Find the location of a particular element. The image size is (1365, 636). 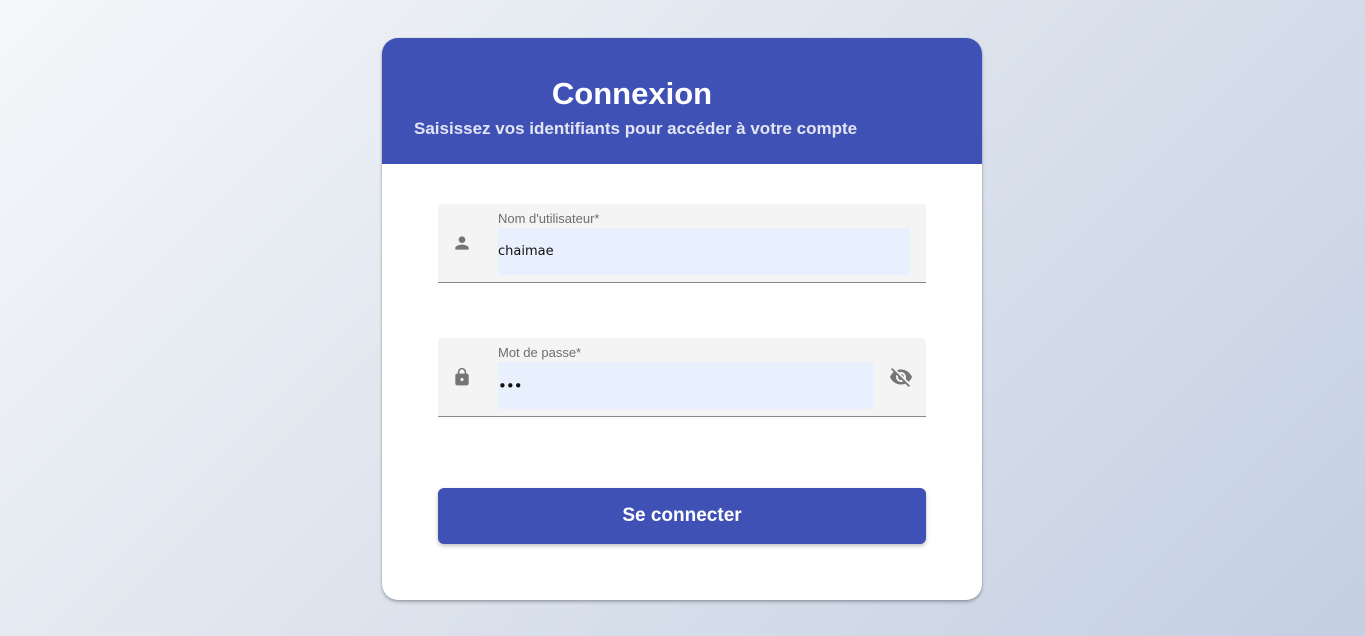

toggle-password-visibility-button is located at coordinates (901, 377).